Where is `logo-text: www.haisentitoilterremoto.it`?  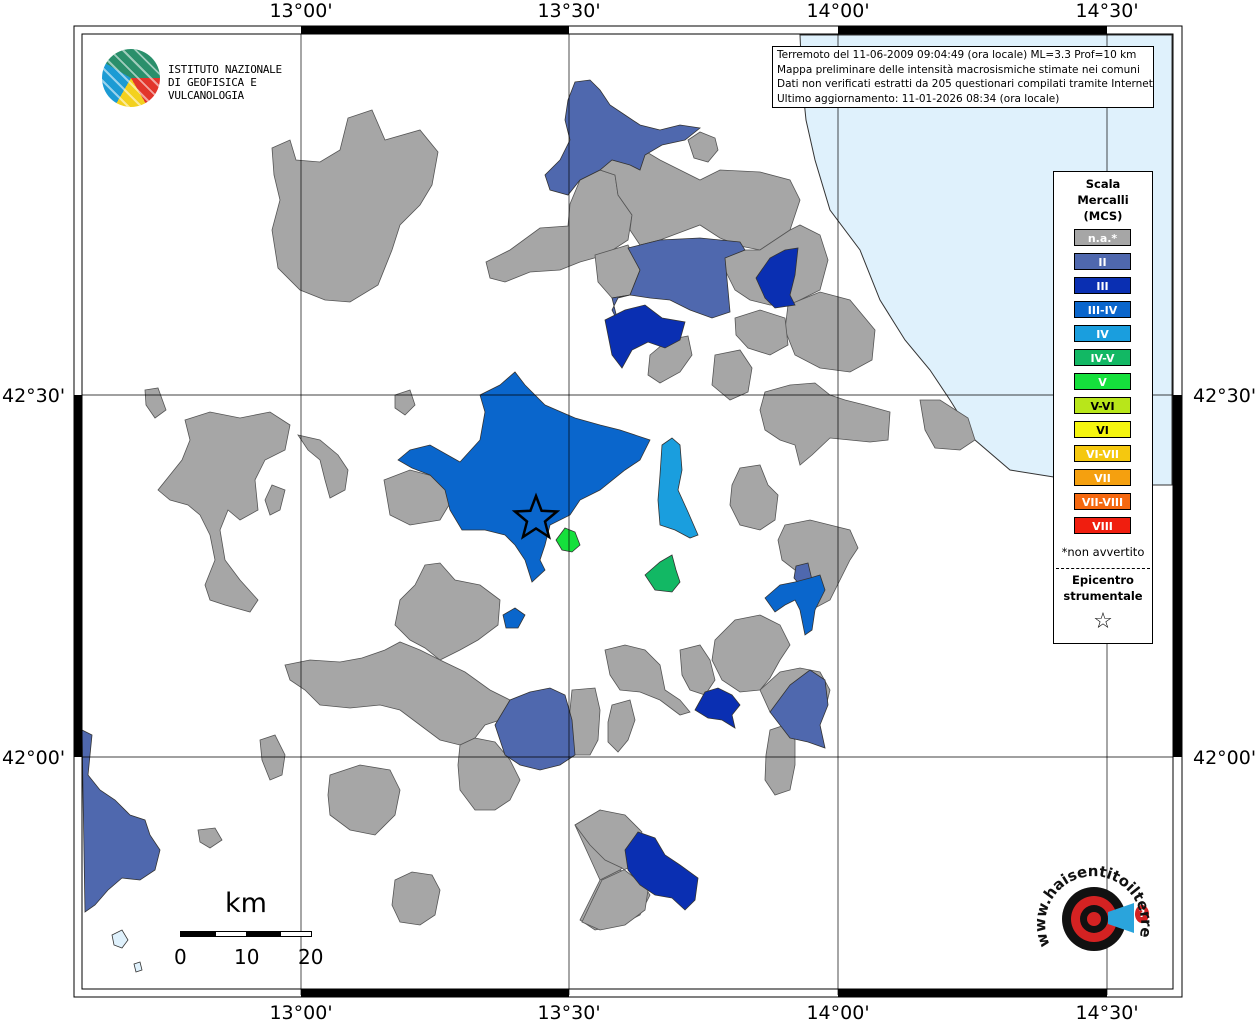 logo-text: www.haisentitoilterremoto.it is located at coordinates (1092, 897).